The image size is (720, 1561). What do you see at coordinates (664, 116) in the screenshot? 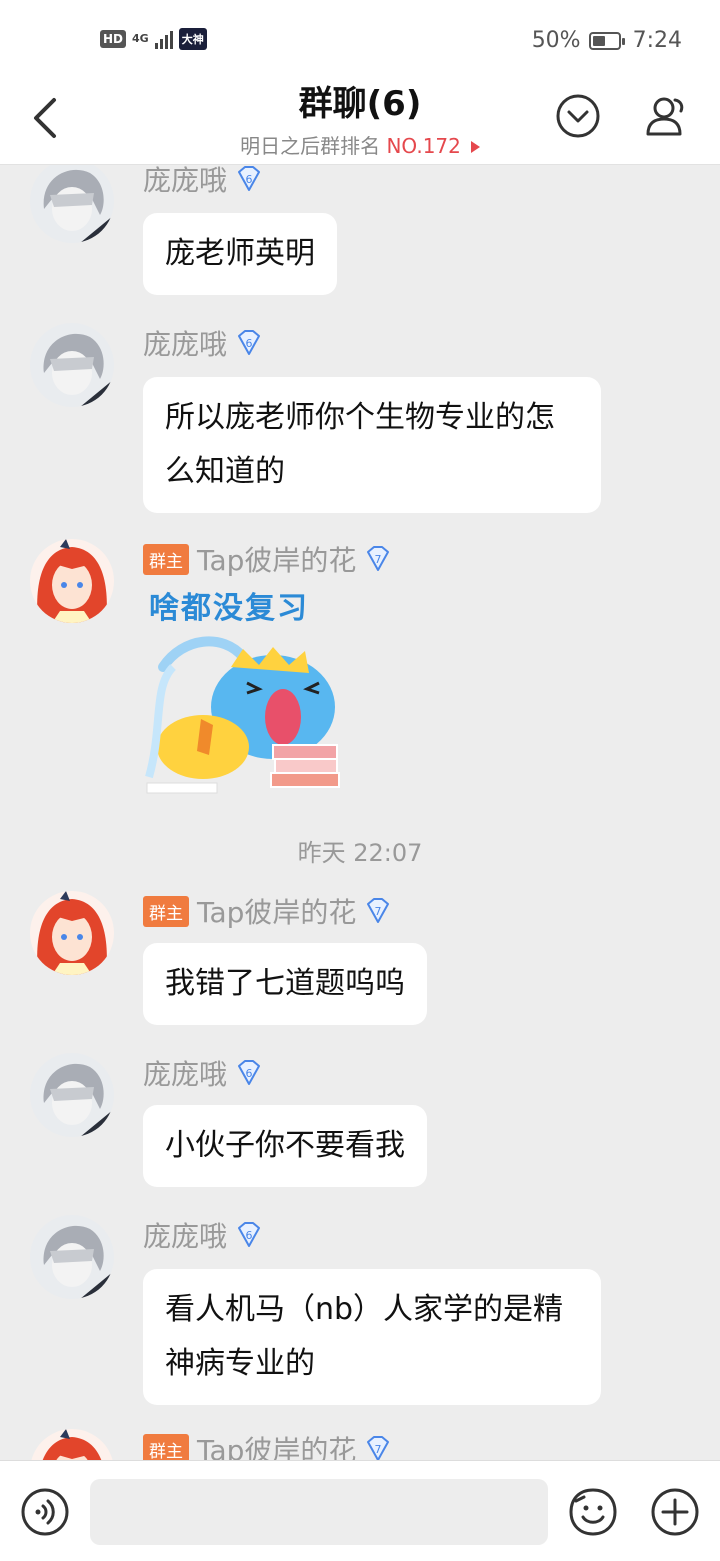
I see `group-members-icon` at bounding box center [664, 116].